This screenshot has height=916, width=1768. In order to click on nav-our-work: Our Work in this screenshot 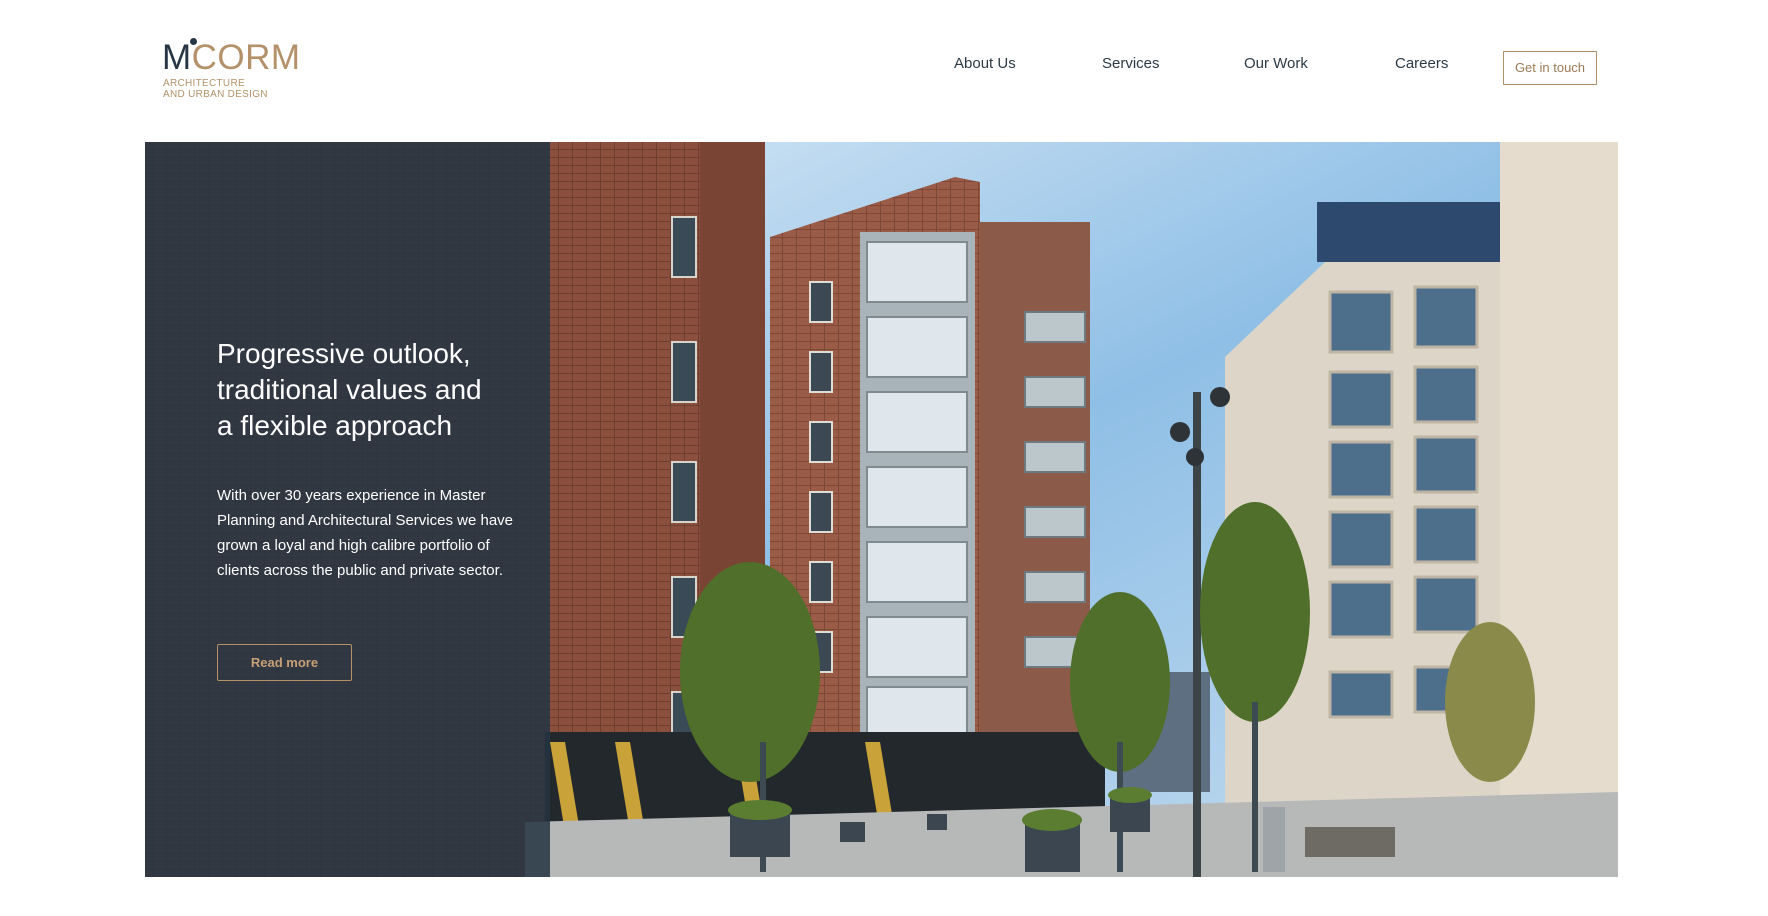, I will do `click(1276, 63)`.